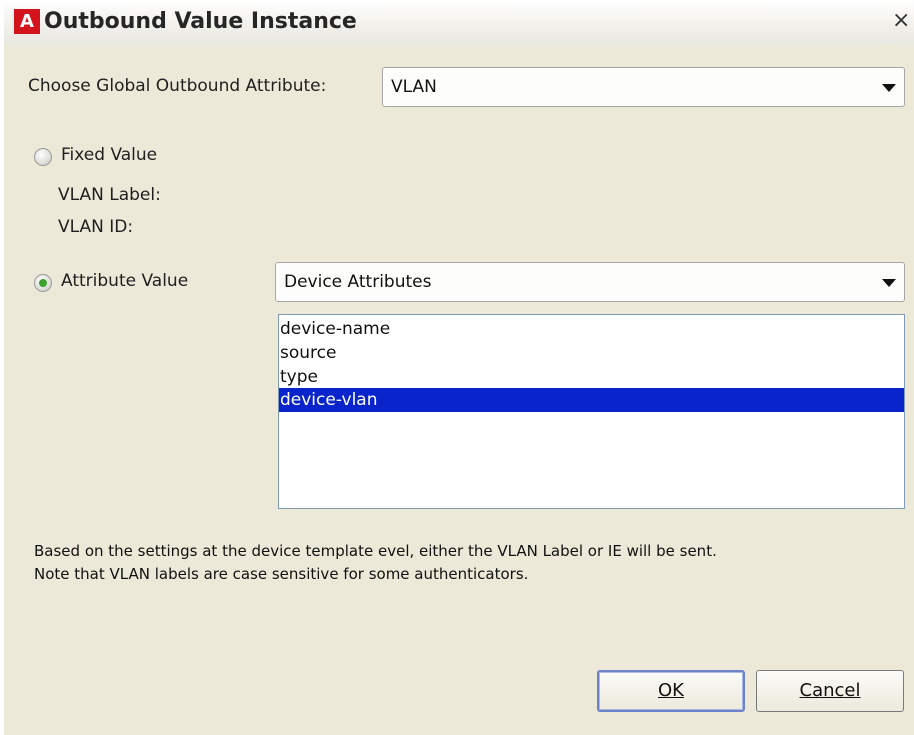 Image resolution: width=914 pixels, height=735 pixels. Describe the element at coordinates (591, 377) in the screenshot. I see `list-item: type` at that location.